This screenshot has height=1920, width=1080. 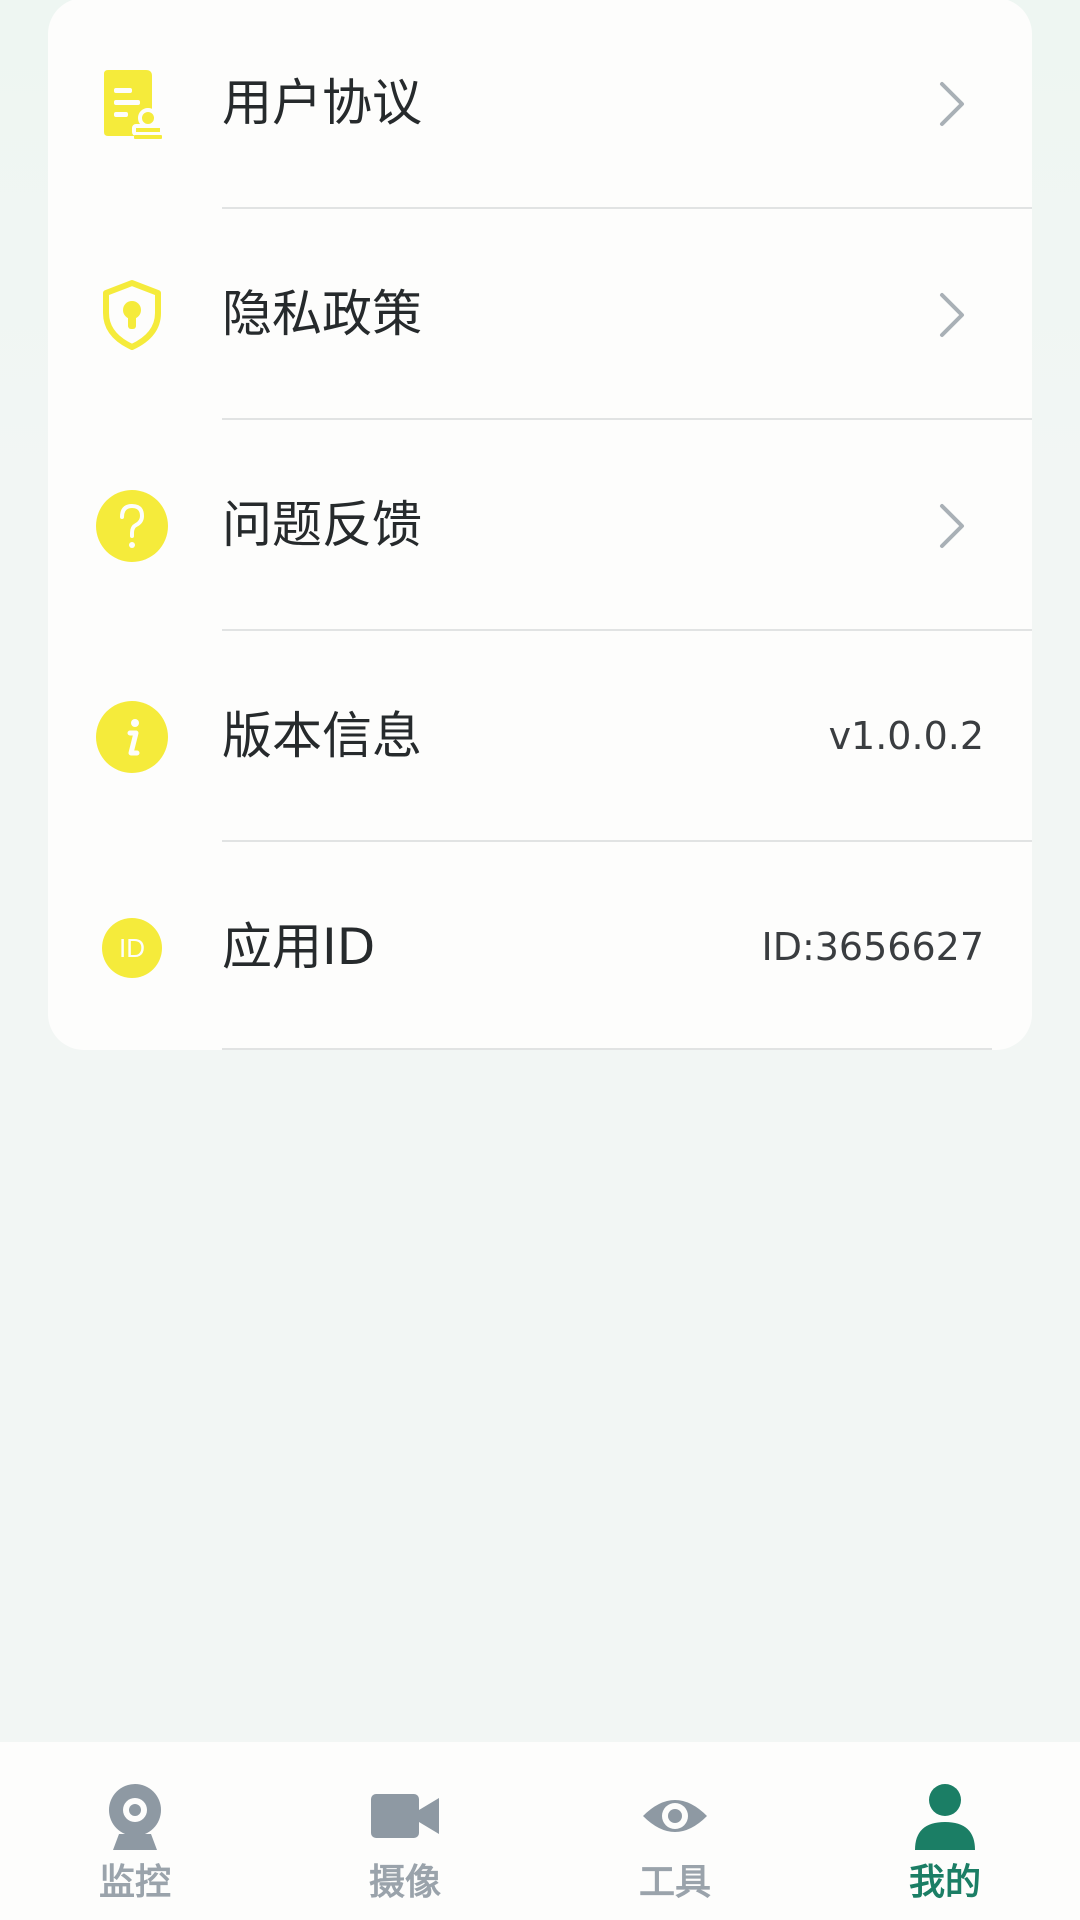 I want to click on eye-icon, so click(x=675, y=1816).